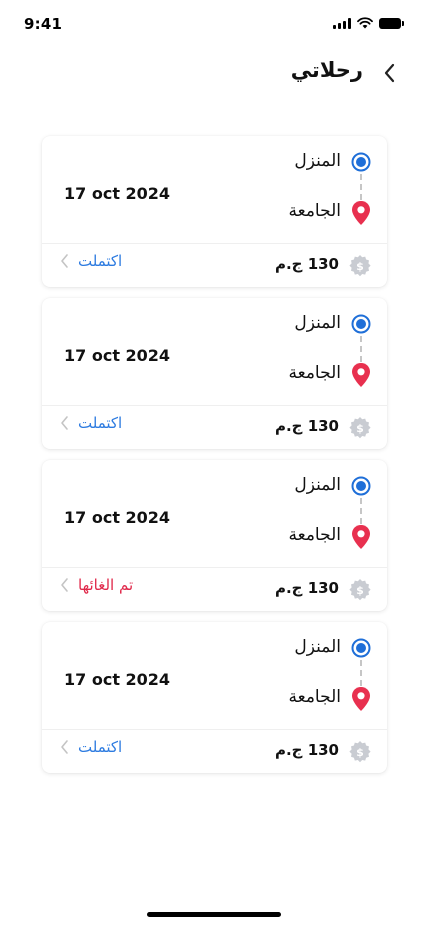  What do you see at coordinates (342, 23) in the screenshot?
I see `cellular-signal-icon` at bounding box center [342, 23].